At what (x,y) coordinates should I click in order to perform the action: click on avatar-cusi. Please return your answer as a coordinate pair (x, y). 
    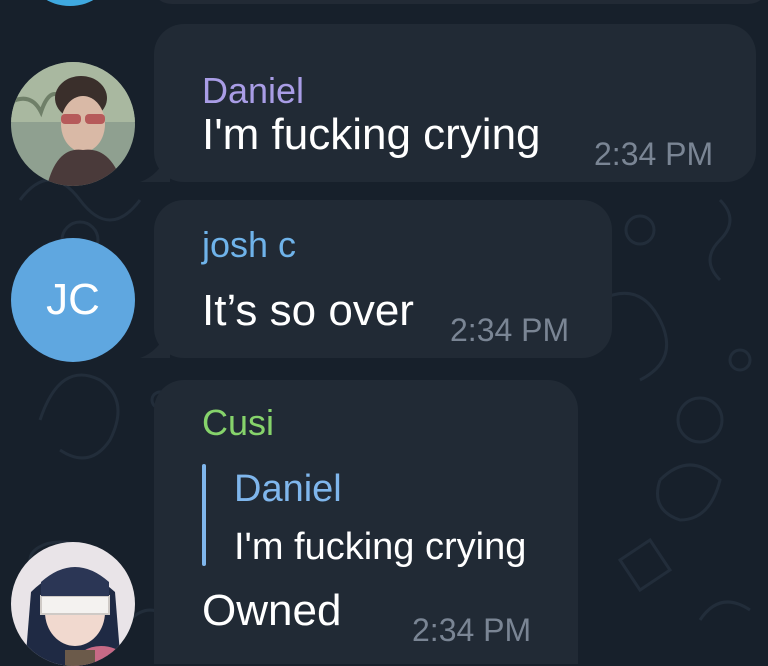
    Looking at the image, I should click on (73, 604).